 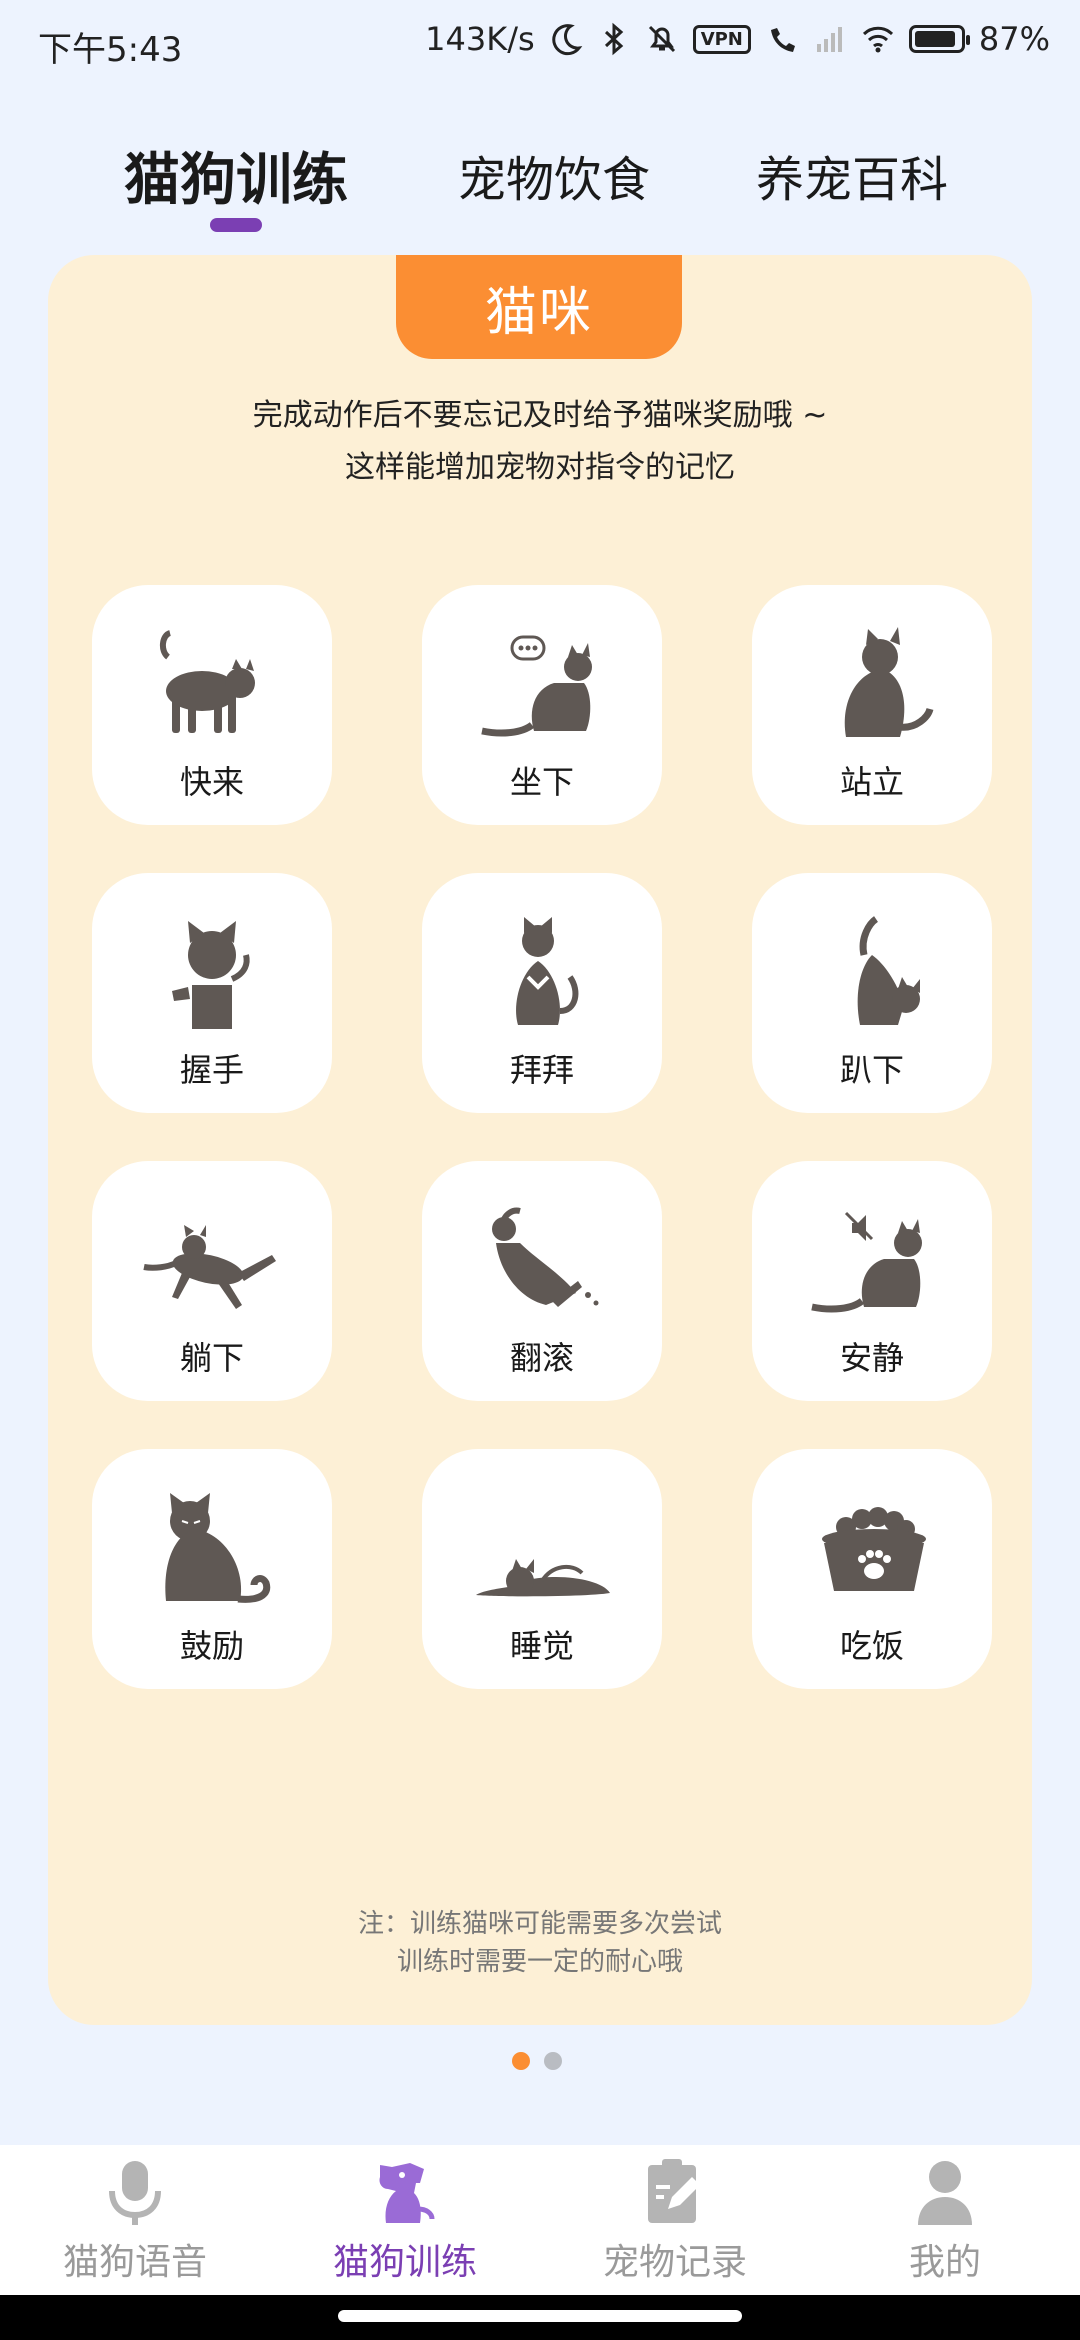 I want to click on command-label: 拜拜, so click(x=541, y=1070).